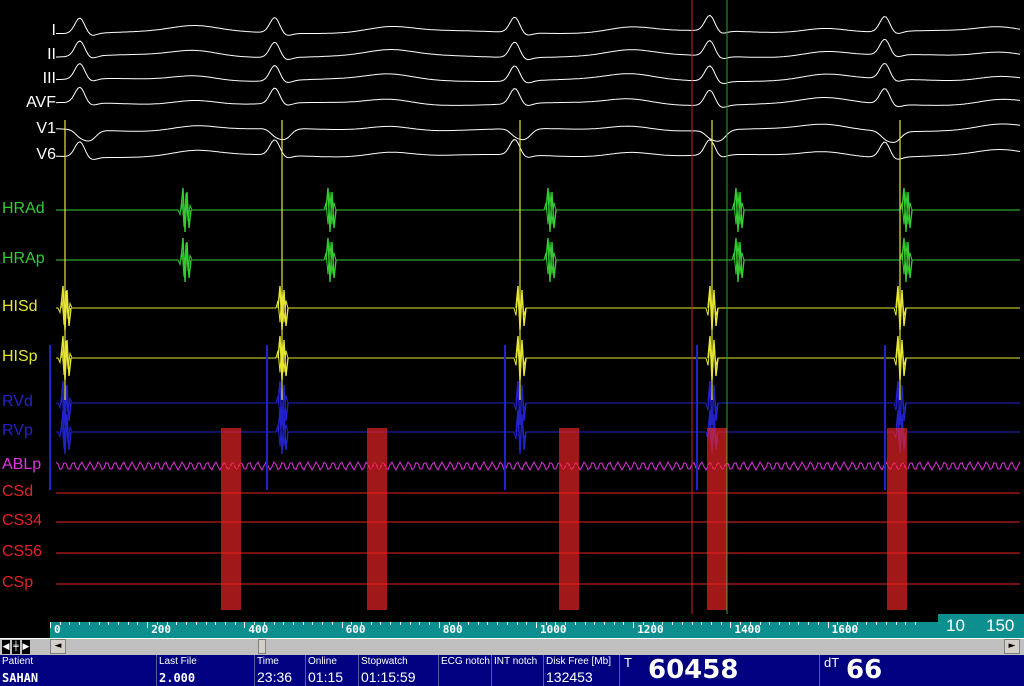 This screenshot has height=686, width=1024. Describe the element at coordinates (538, 49) in the screenshot. I see `trace-ii` at that location.